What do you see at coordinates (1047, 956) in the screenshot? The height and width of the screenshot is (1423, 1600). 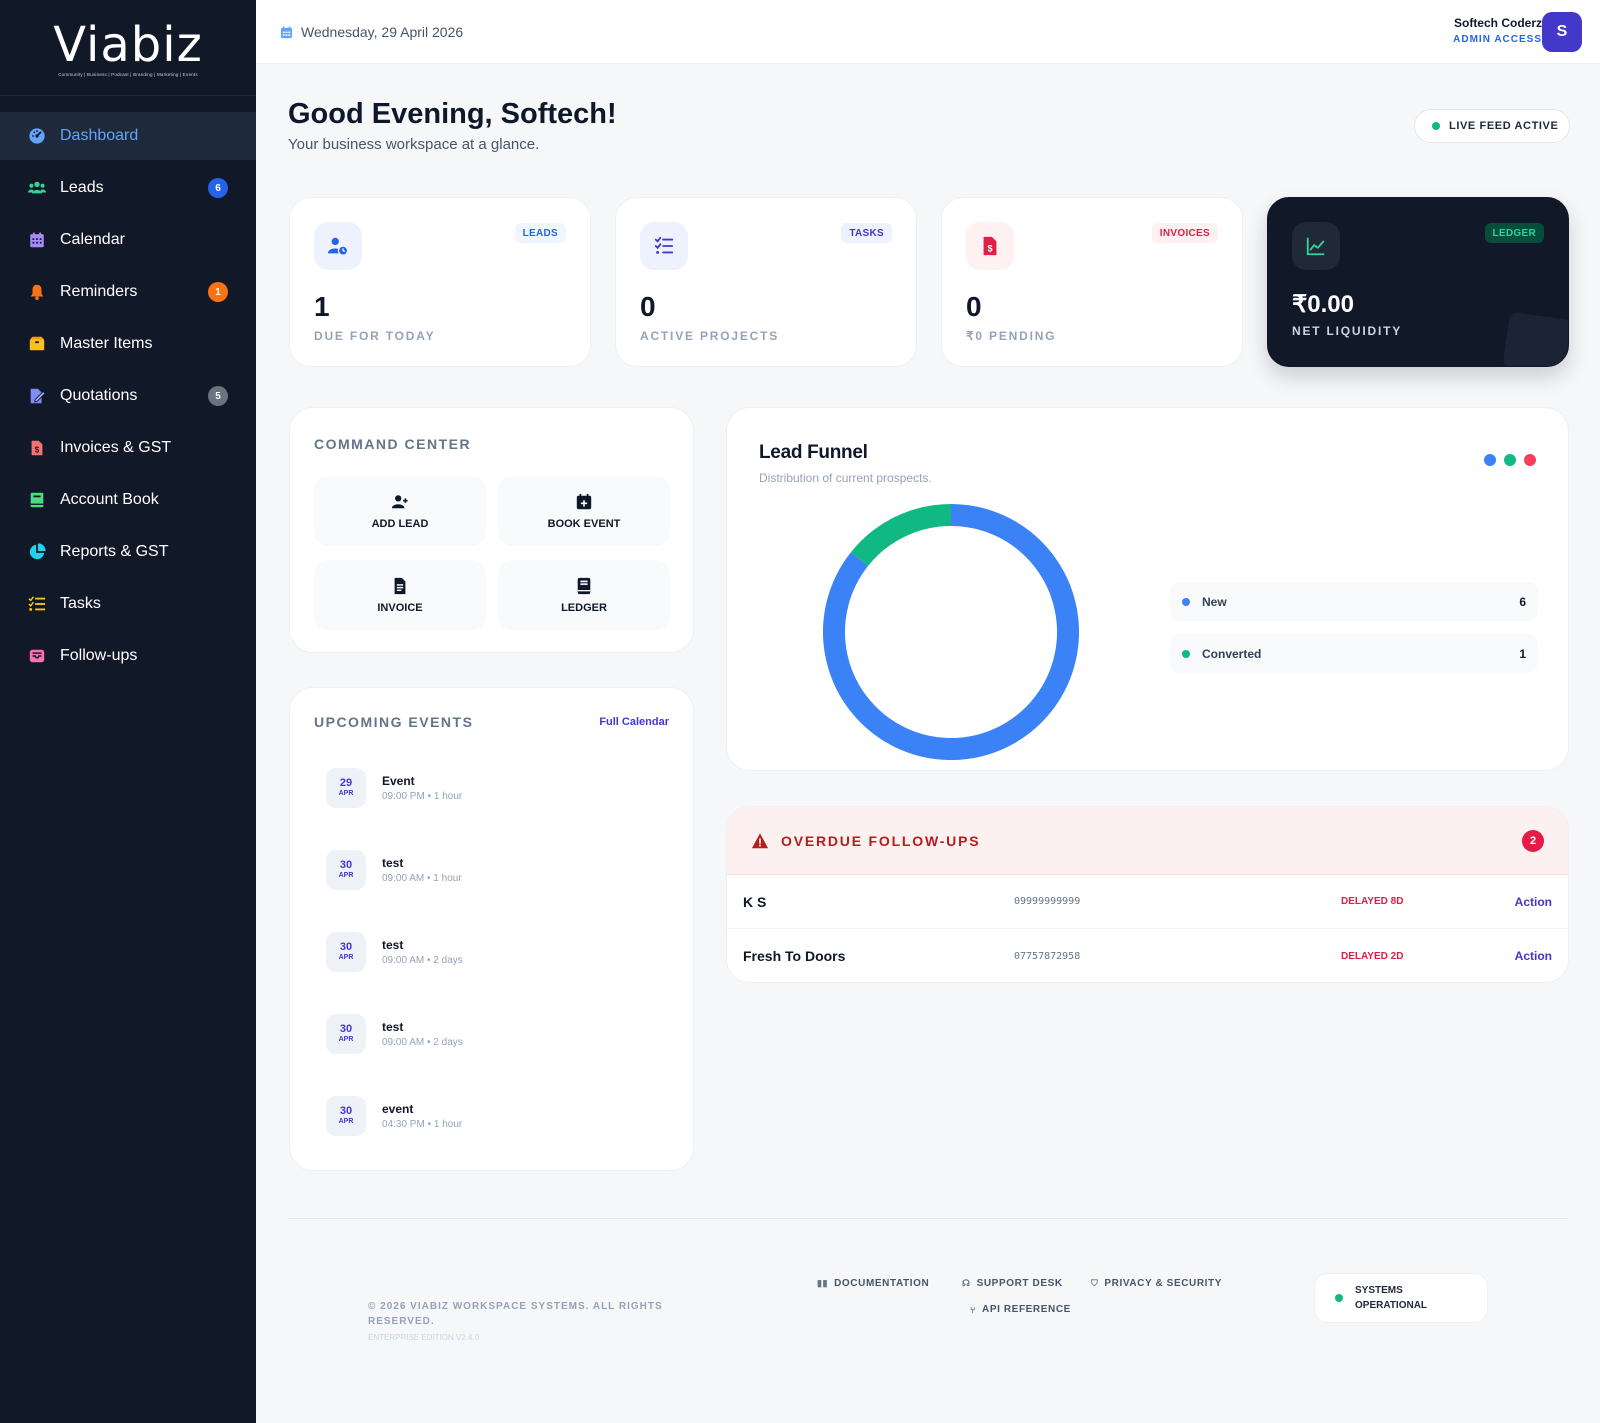 I see `contact-phone: 07757872958` at bounding box center [1047, 956].